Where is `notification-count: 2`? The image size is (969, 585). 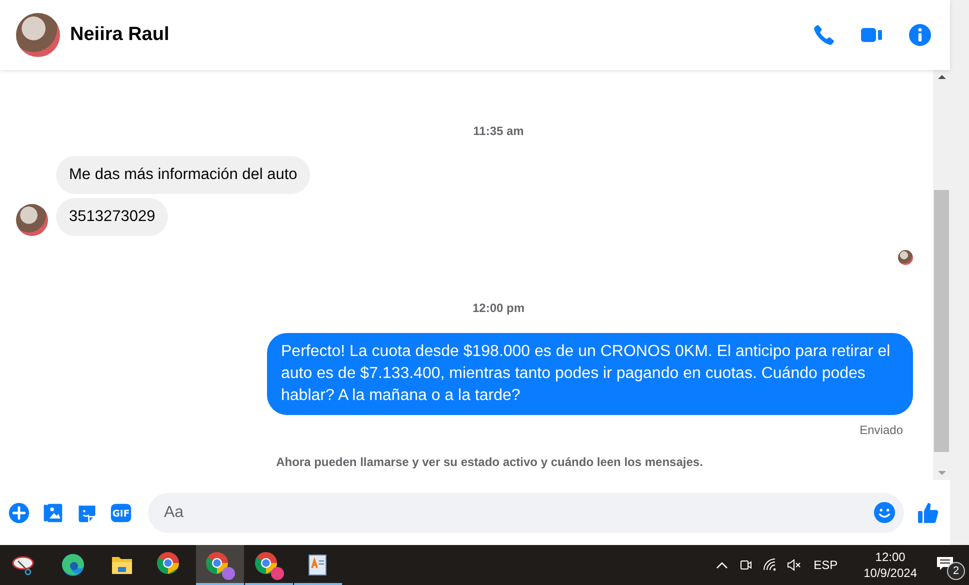
notification-count: 2 is located at coordinates (956, 571).